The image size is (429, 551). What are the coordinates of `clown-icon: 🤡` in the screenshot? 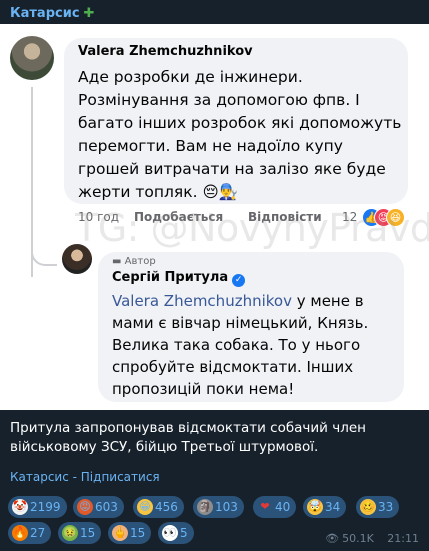 It's located at (20, 507).